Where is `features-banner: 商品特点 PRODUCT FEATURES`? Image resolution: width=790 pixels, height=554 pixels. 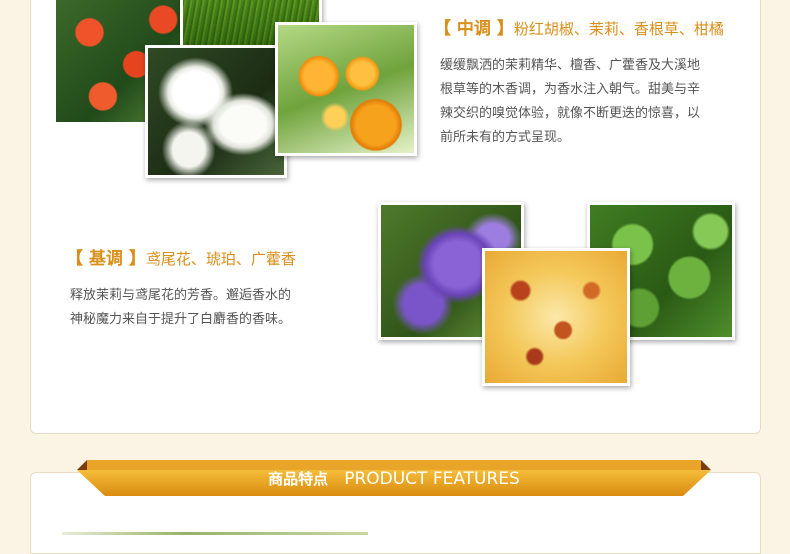 features-banner: 商品特点 PRODUCT FEATURES is located at coordinates (394, 478).